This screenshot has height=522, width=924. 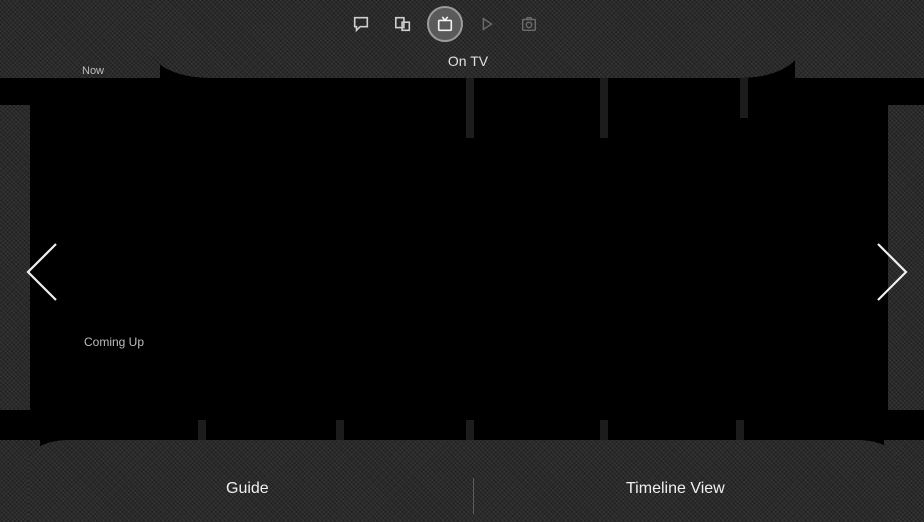 I want to click on bottom-menu-bar, so click(x=463, y=481).